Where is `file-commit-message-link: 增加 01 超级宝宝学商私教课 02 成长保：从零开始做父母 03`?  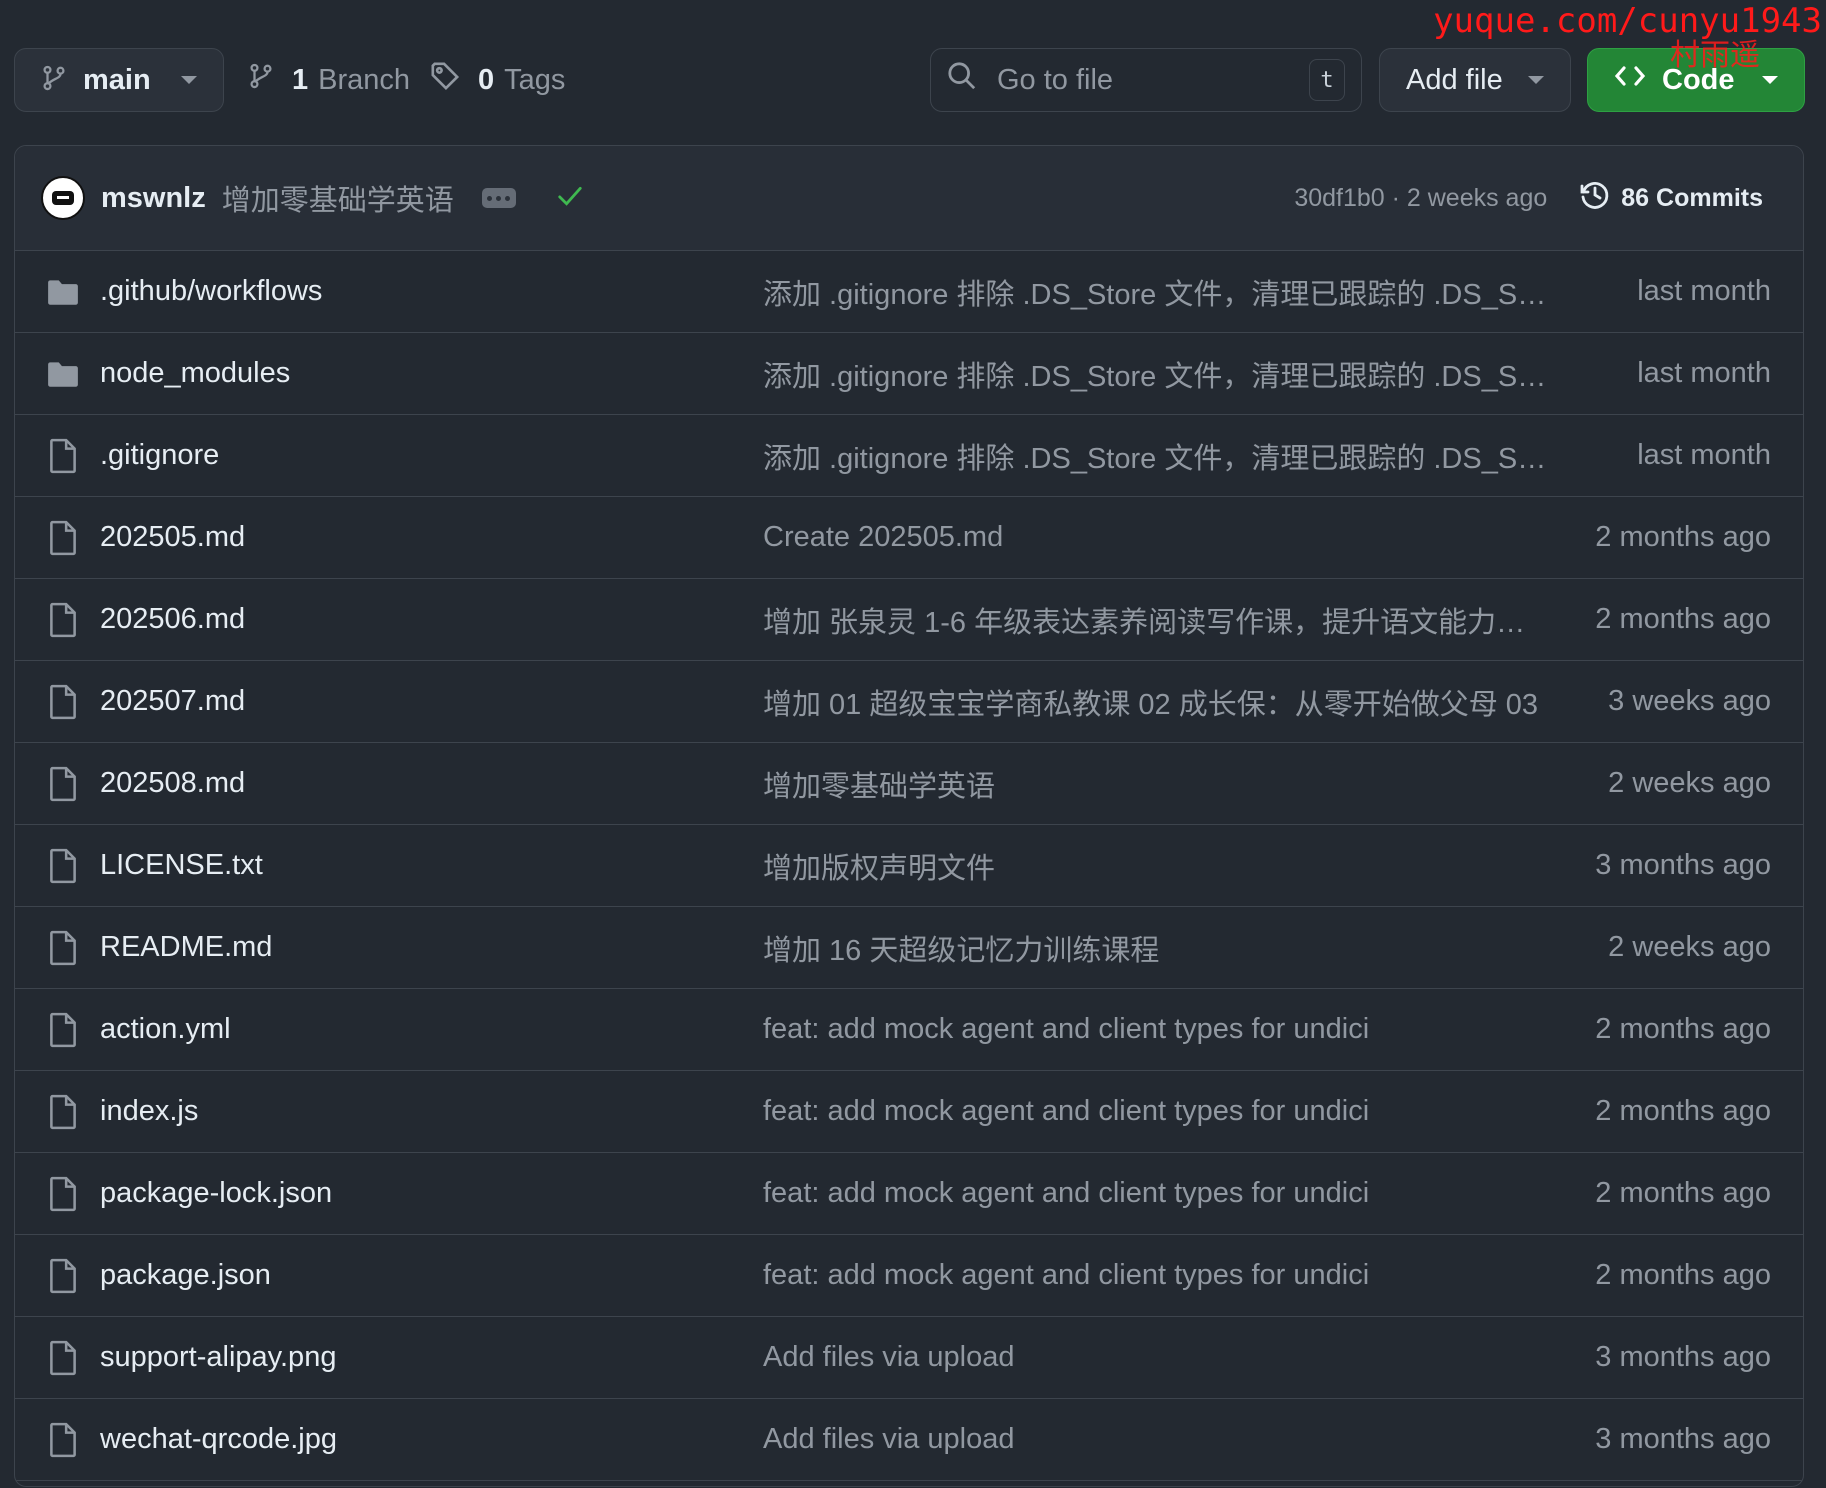
file-commit-message-link: 增加 01 超级宝宝学商私教课 02 成长保：从零开始做父母 03 is located at coordinates (1158, 702).